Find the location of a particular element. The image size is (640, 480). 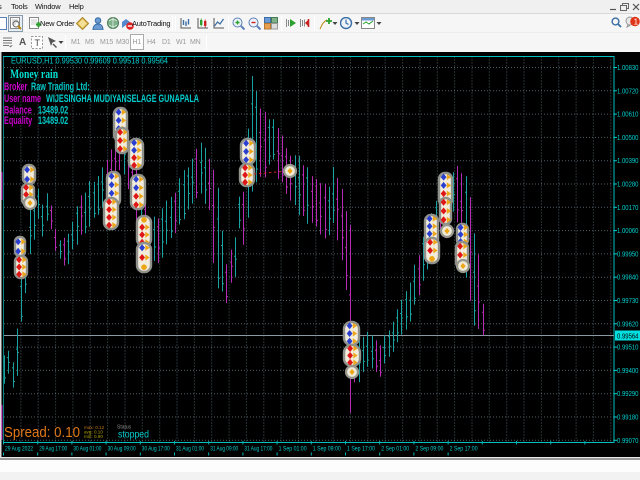

svg-text: 0.99180 is located at coordinates (628, 418).